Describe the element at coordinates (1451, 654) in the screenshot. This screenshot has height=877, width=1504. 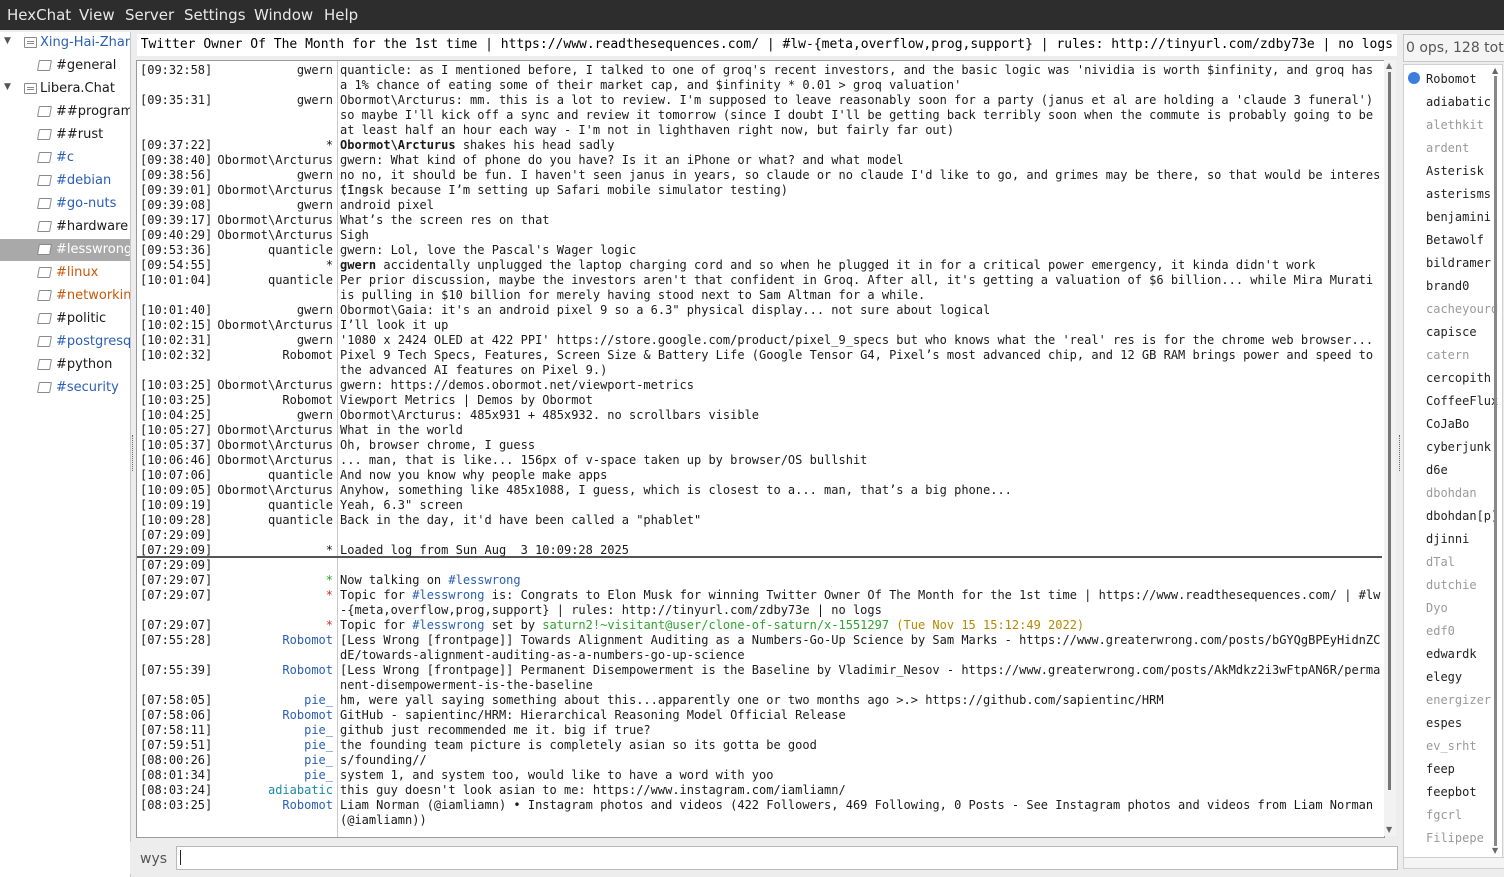
I see `user-item: edwardk` at that location.